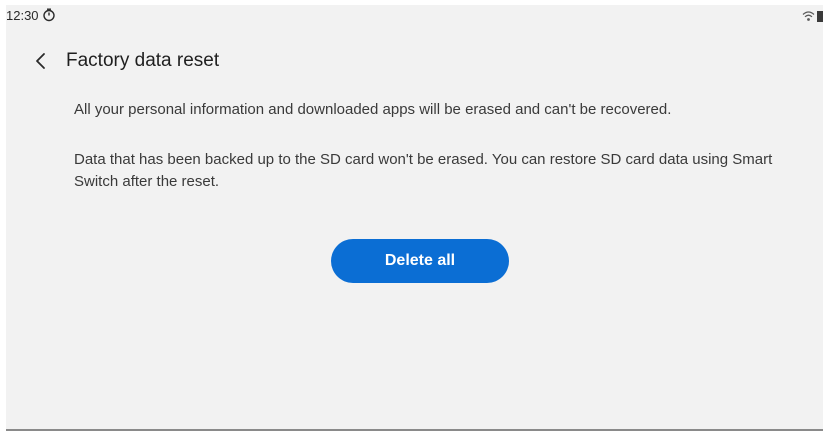 The height and width of the screenshot is (434, 823). What do you see at coordinates (49, 15) in the screenshot?
I see `timer-icon` at bounding box center [49, 15].